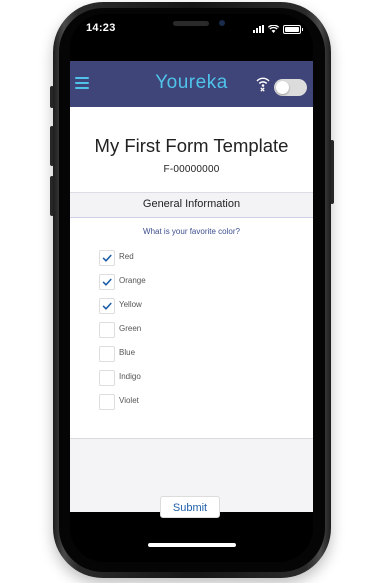  I want to click on section-header: General Information, so click(191, 205).